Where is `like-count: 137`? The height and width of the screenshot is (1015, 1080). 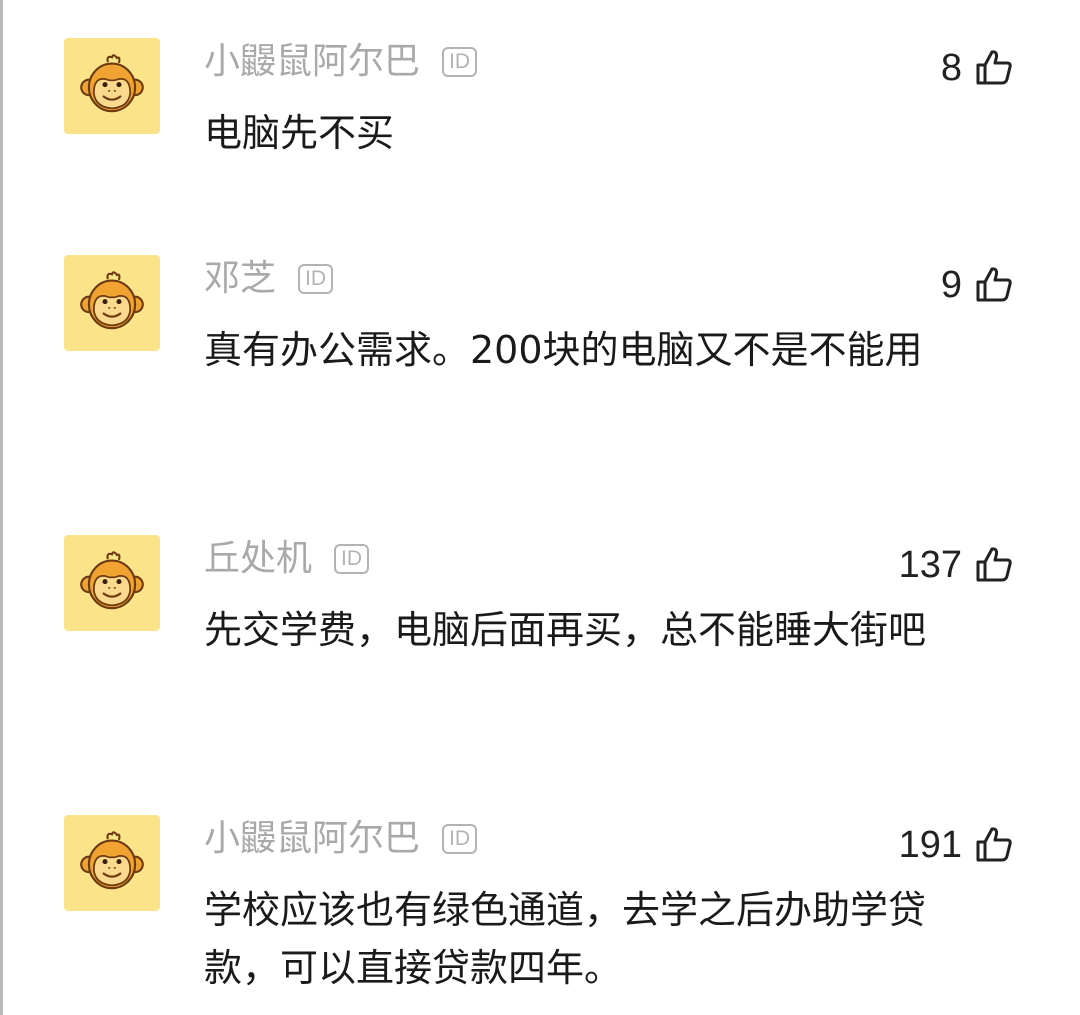 like-count: 137 is located at coordinates (930, 565).